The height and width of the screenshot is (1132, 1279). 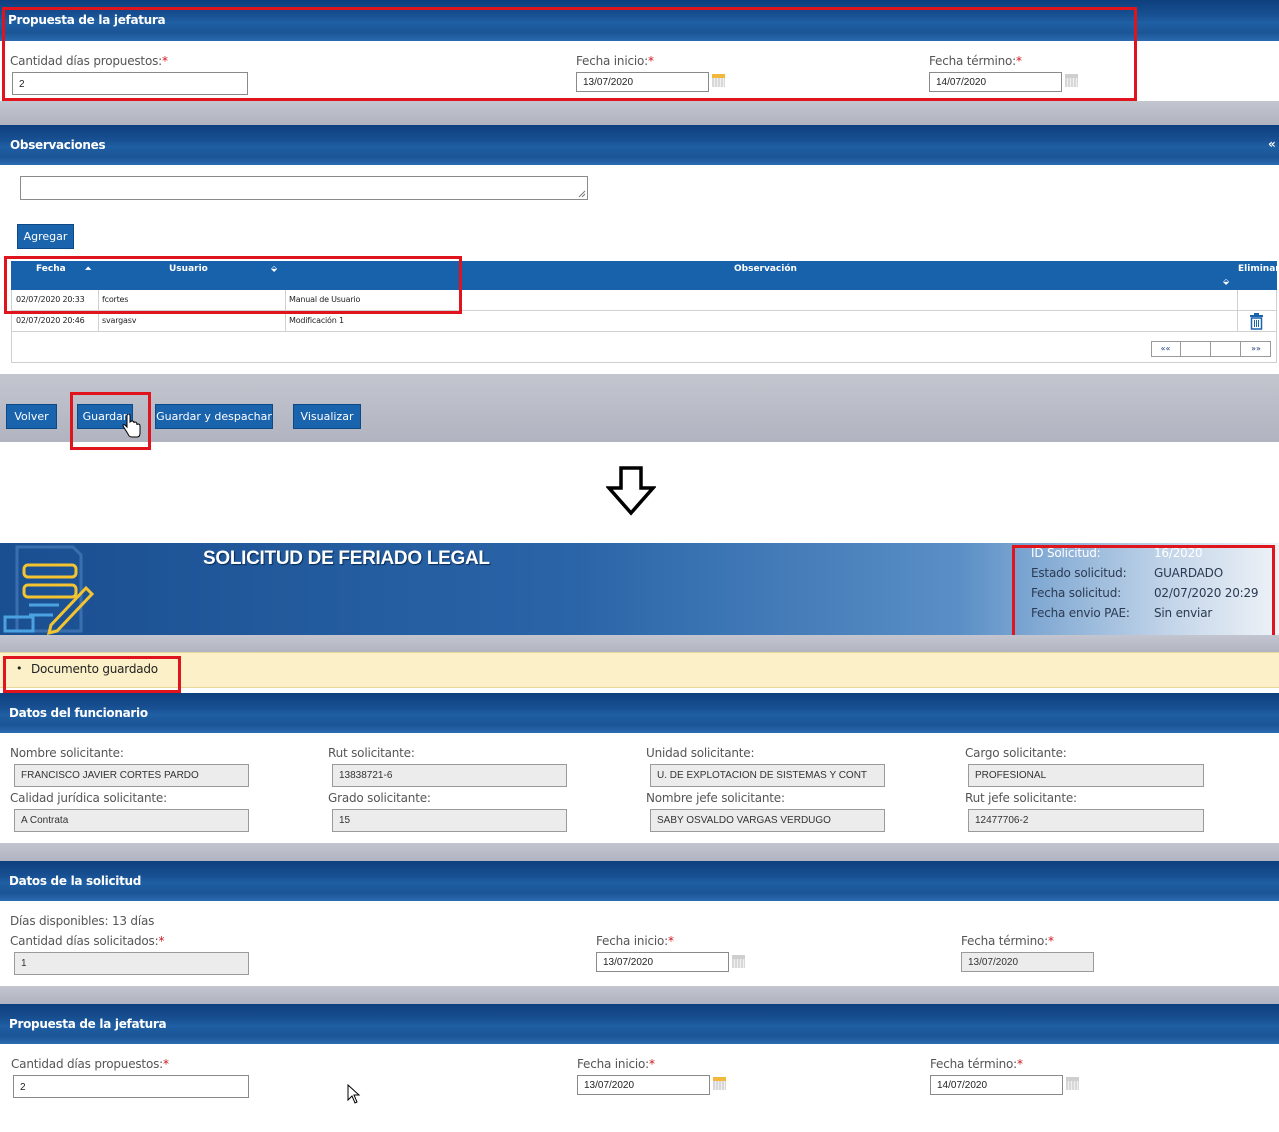 I want to click on grado-solicitante-field: 15, so click(x=449, y=820).